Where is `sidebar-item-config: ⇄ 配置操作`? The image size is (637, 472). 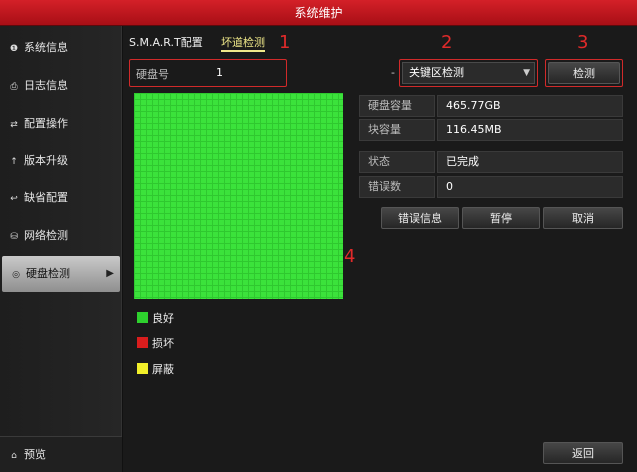 sidebar-item-config: ⇄ 配置操作 is located at coordinates (61, 124).